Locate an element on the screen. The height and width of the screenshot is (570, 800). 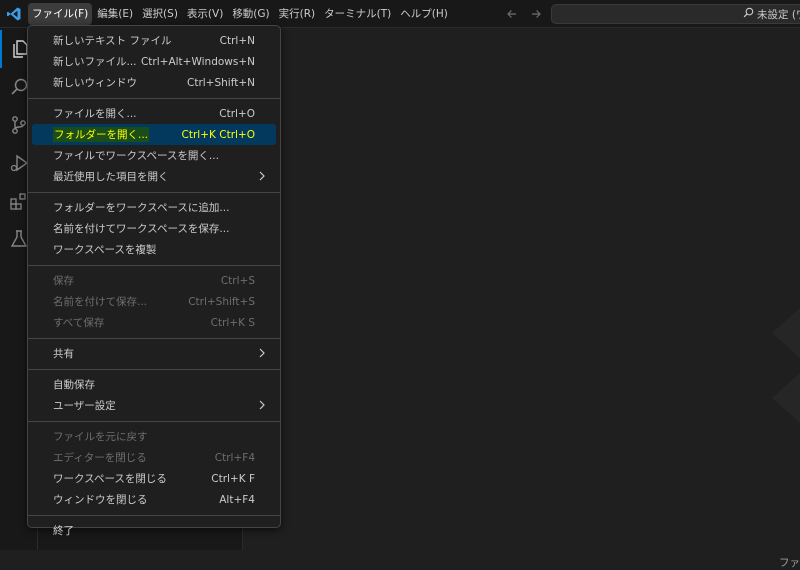
menu-item-label: 自動保存 is located at coordinates (74, 385).